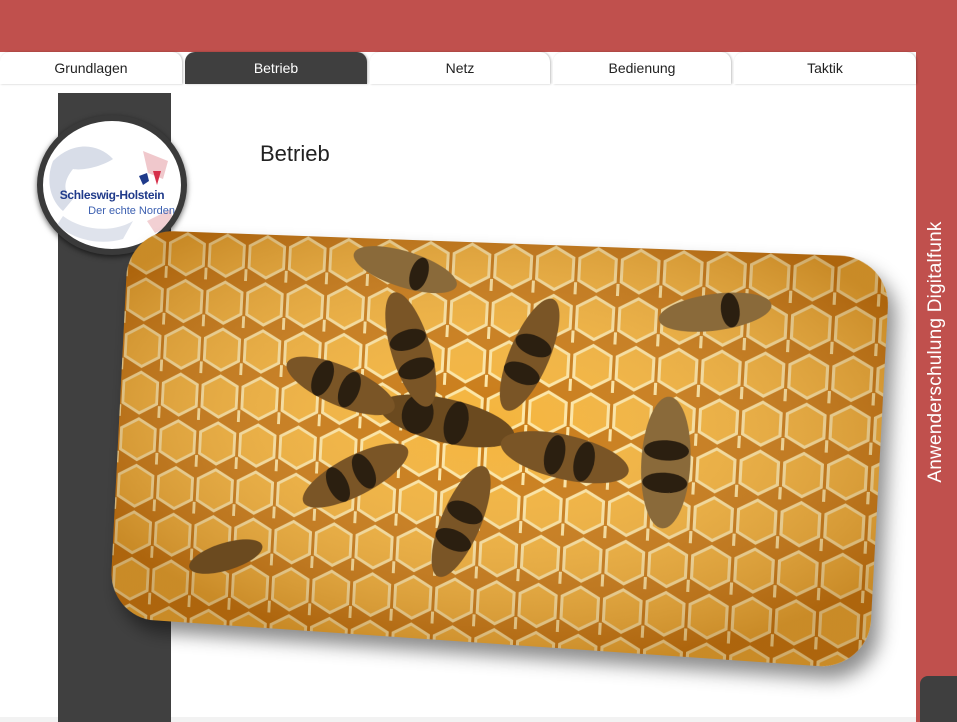 The image size is (957, 722). Describe the element at coordinates (112, 195) in the screenshot. I see `logo-name: Schleswig-Holstein` at that location.